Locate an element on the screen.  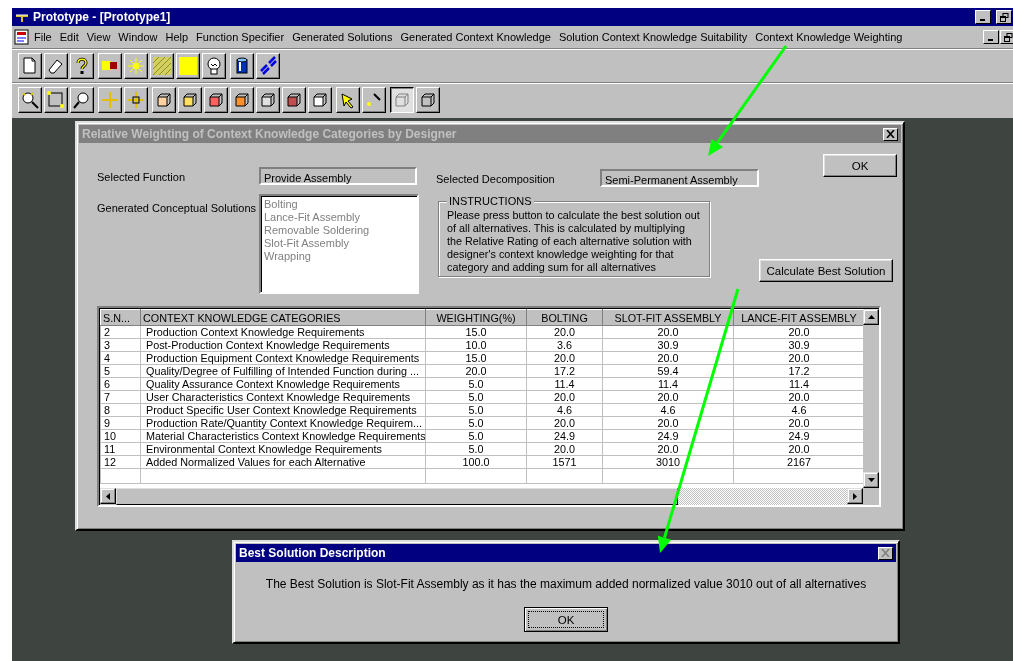
instructions-text: Please press button to calculate the best solution out of all alternatives. This is calculated by multiplying the Relative Rating of each alternative solution with designer's context knowledge weighting for that category and adding sum for all alternatives is located at coordinates (574, 241).